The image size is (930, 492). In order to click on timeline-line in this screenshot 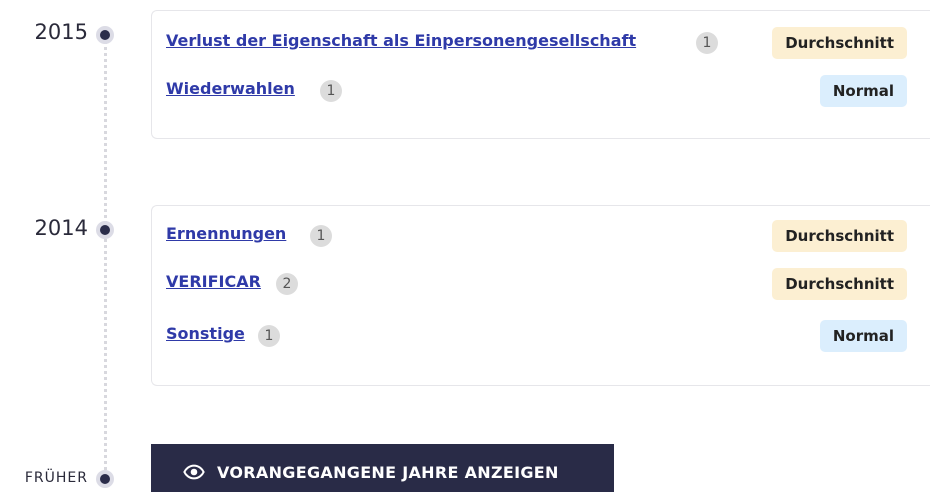, I will do `click(105, 256)`.